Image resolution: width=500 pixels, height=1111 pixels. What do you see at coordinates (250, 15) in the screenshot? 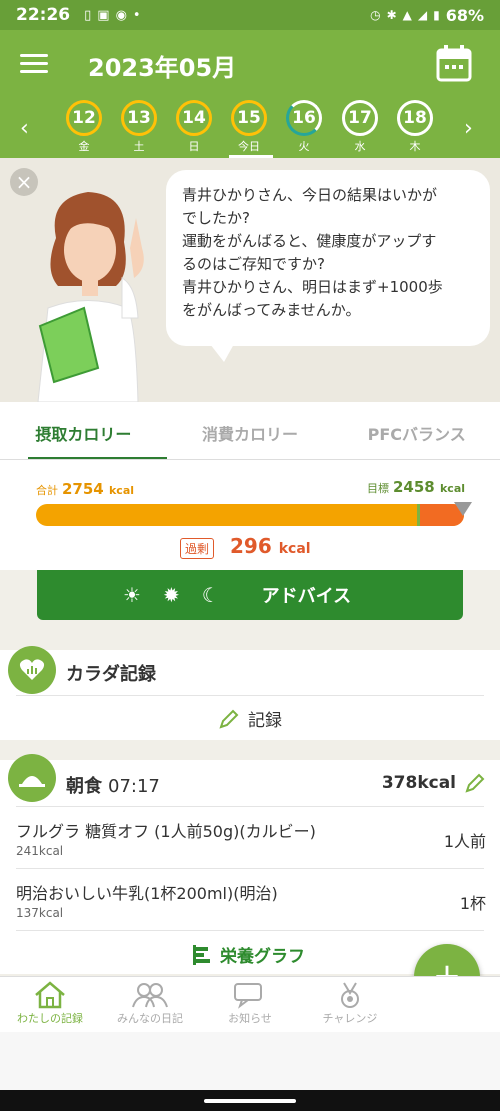
I see `status-bar: 22:26 ▯ ▣ ◉ • ◷ ✱ ▲ ◢ ▮ 68%` at bounding box center [250, 15].